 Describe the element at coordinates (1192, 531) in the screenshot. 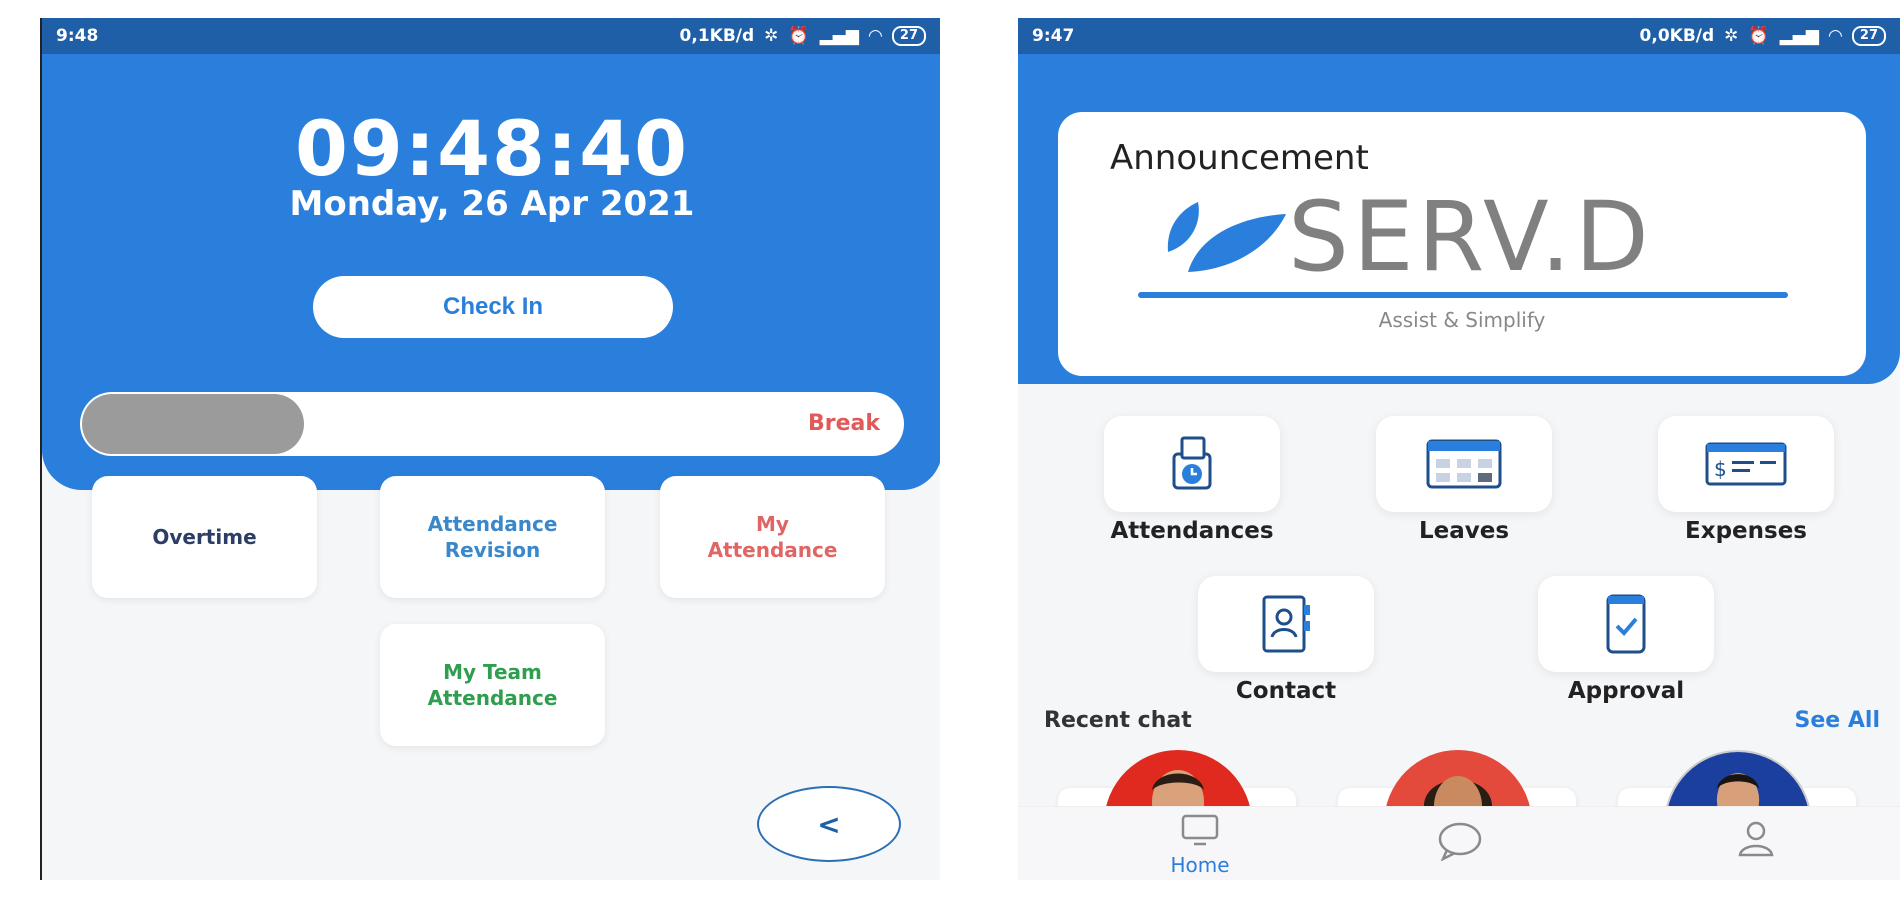

I see `attendances-label: Attendances` at that location.